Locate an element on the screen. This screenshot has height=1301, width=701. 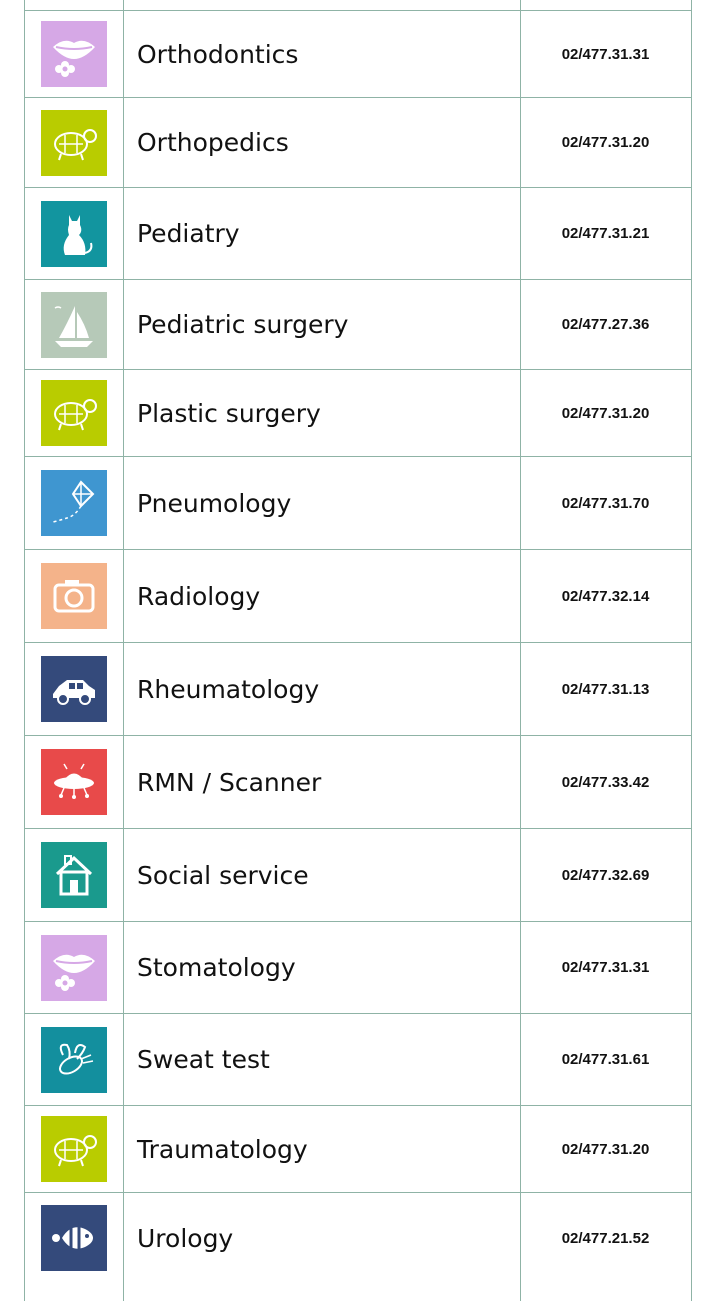
specialty-name: Traumatology is located at coordinates (222, 1149).